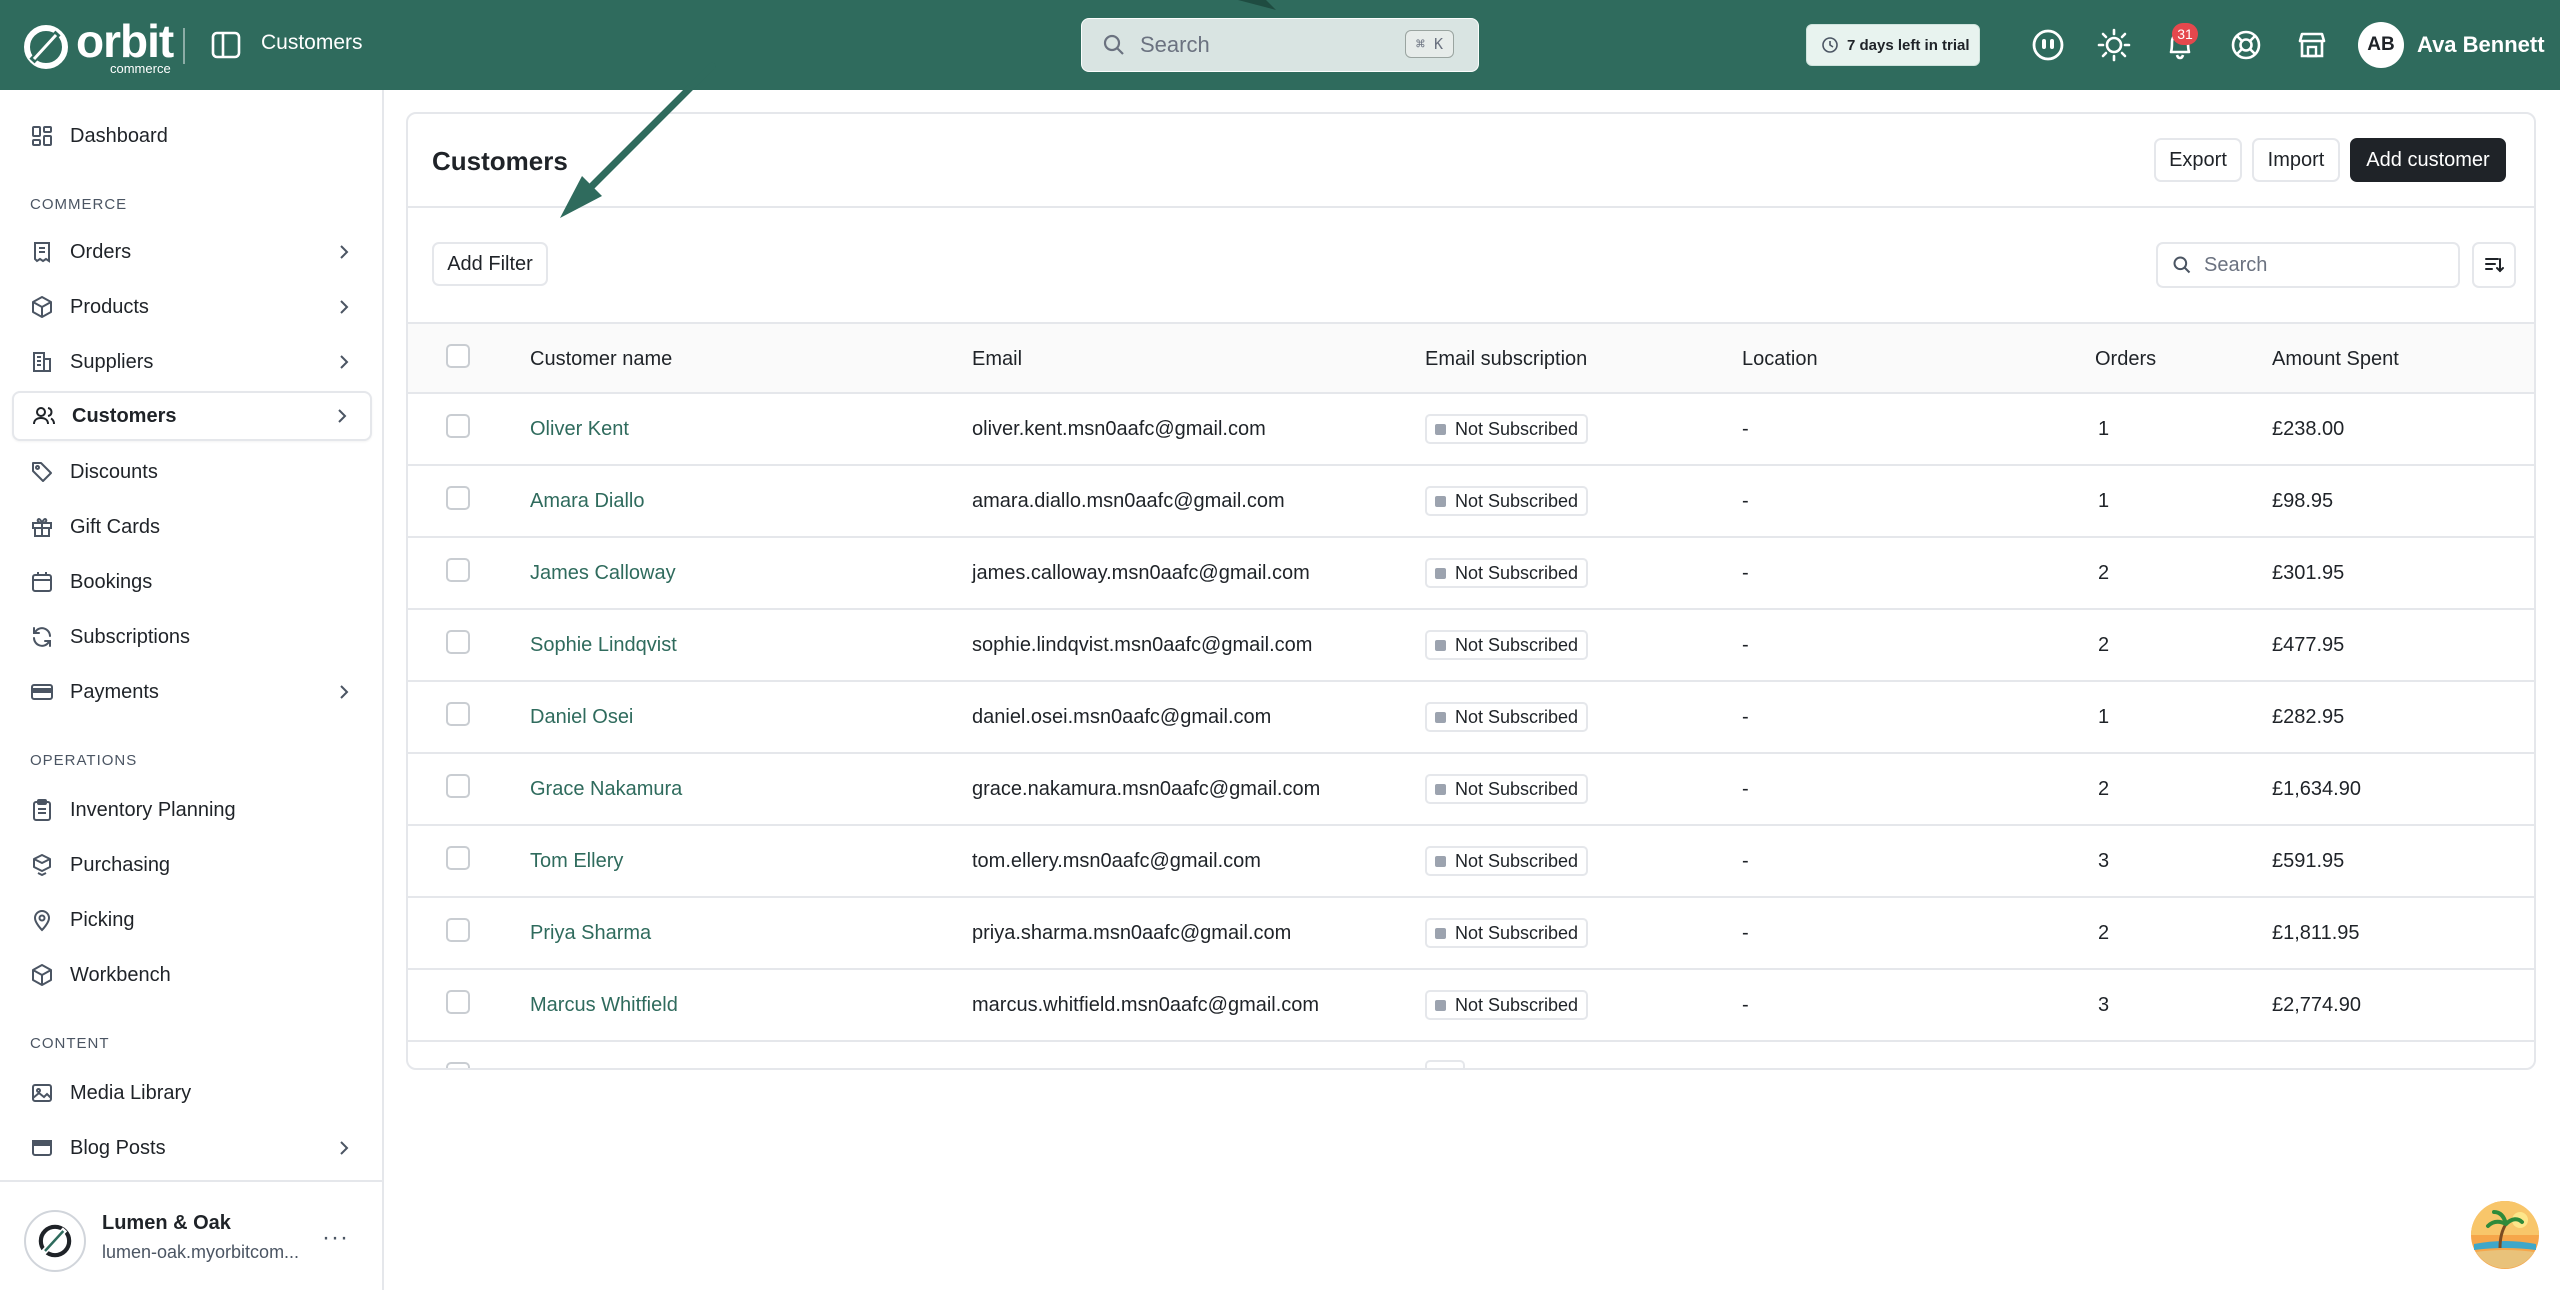  Describe the element at coordinates (192, 527) in the screenshot. I see `sidebar-item-gift-cards: Gift Cards` at that location.